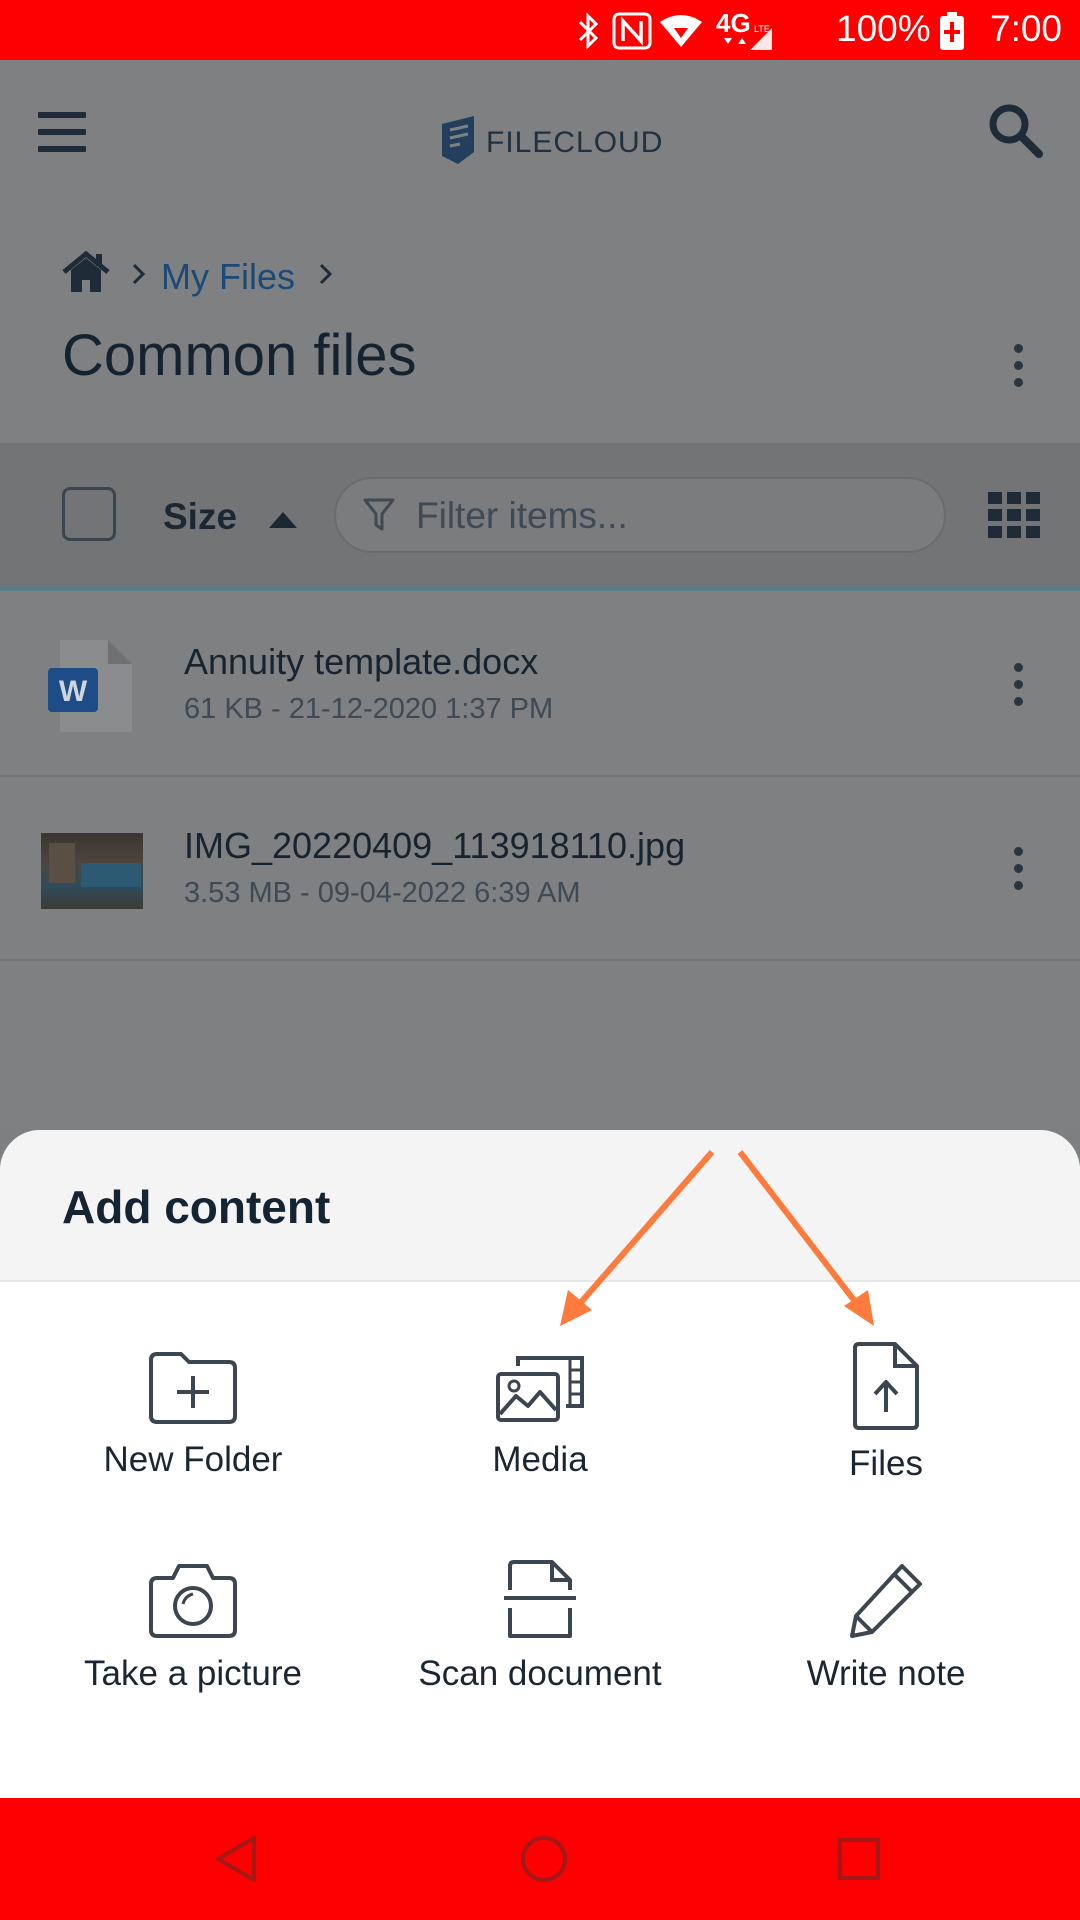 The width and height of the screenshot is (1080, 1920). Describe the element at coordinates (644, 1230) in the screenshot. I see `annotation-arrow-media` at that location.